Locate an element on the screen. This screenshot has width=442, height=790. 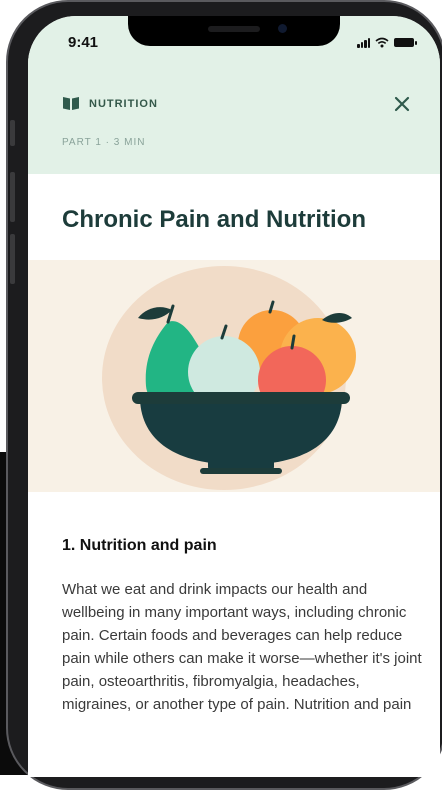
lesson-meta: PART 1 · 3 MIN is located at coordinates (104, 142).